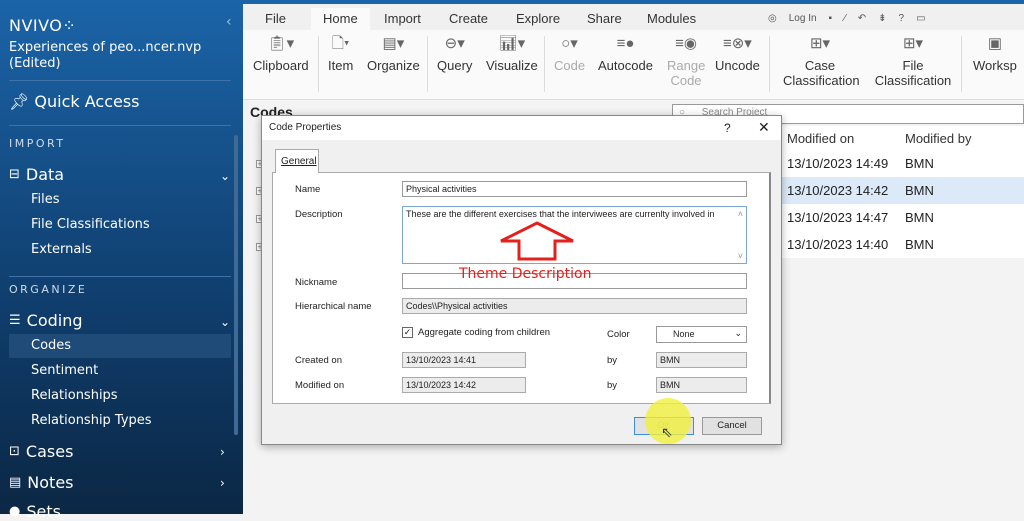  What do you see at coordinates (938, 138) in the screenshot?
I see `column-modified-by: Modified by` at bounding box center [938, 138].